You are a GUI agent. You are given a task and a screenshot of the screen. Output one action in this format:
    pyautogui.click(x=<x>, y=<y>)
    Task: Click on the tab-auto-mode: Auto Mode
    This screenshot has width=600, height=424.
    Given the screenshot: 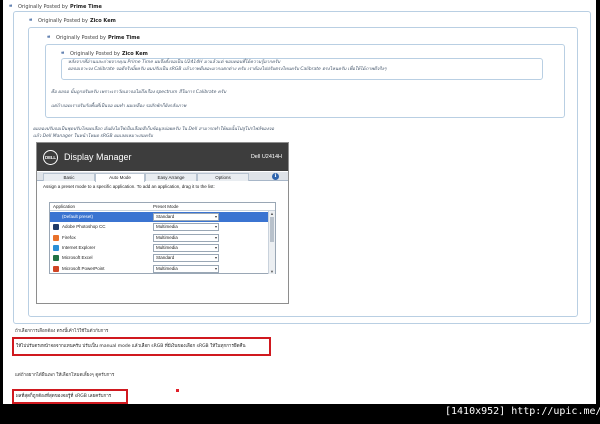 What is the action you would take?
    pyautogui.click(x=120, y=177)
    